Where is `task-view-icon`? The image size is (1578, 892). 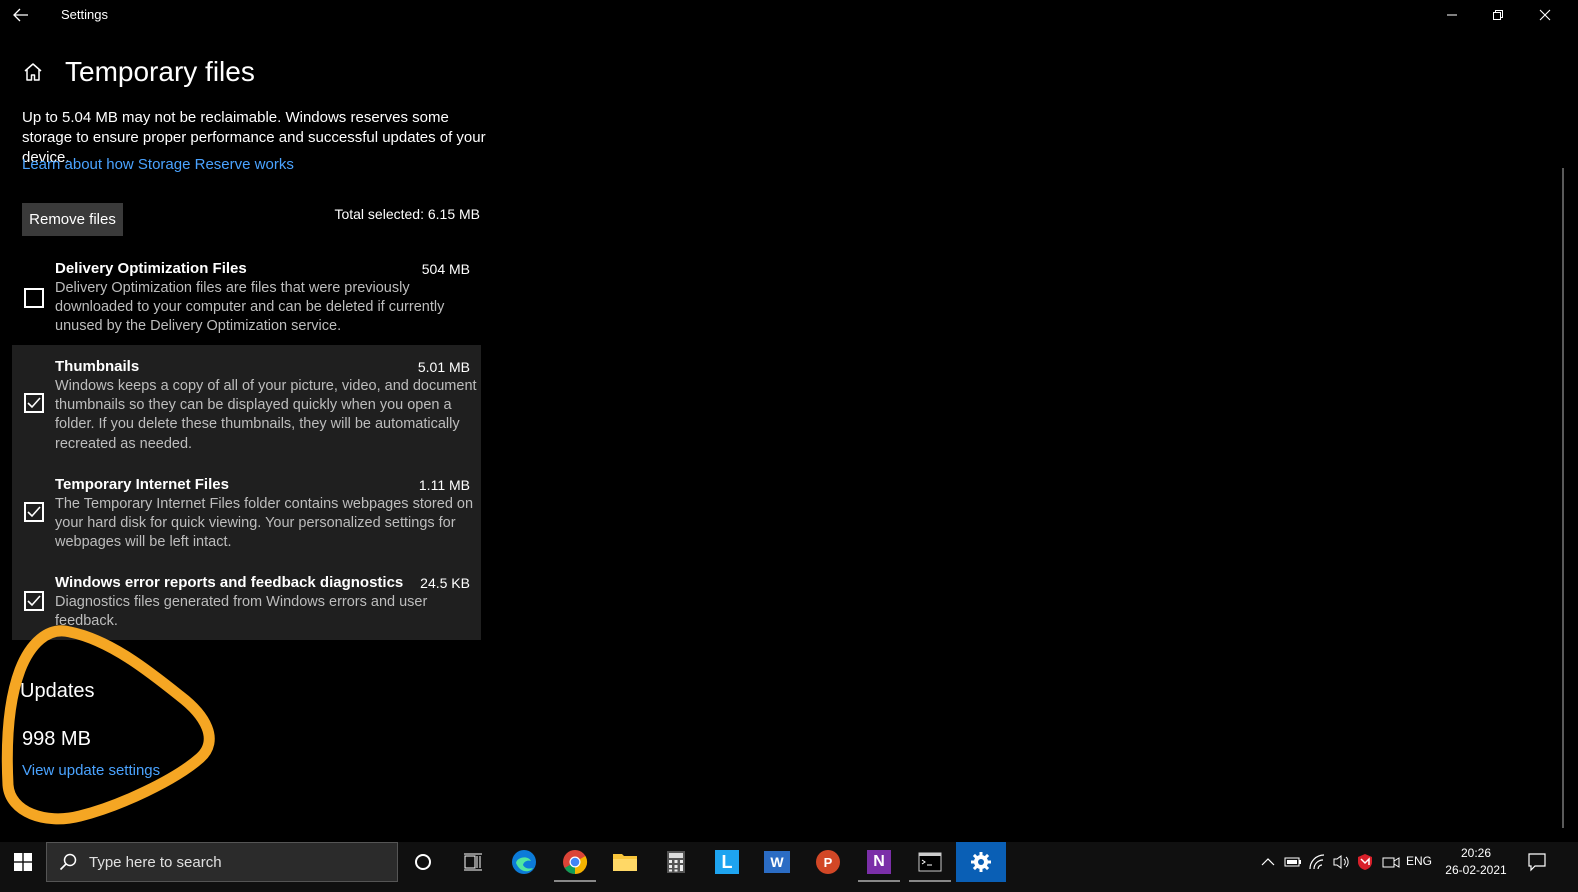
task-view-icon is located at coordinates (473, 862).